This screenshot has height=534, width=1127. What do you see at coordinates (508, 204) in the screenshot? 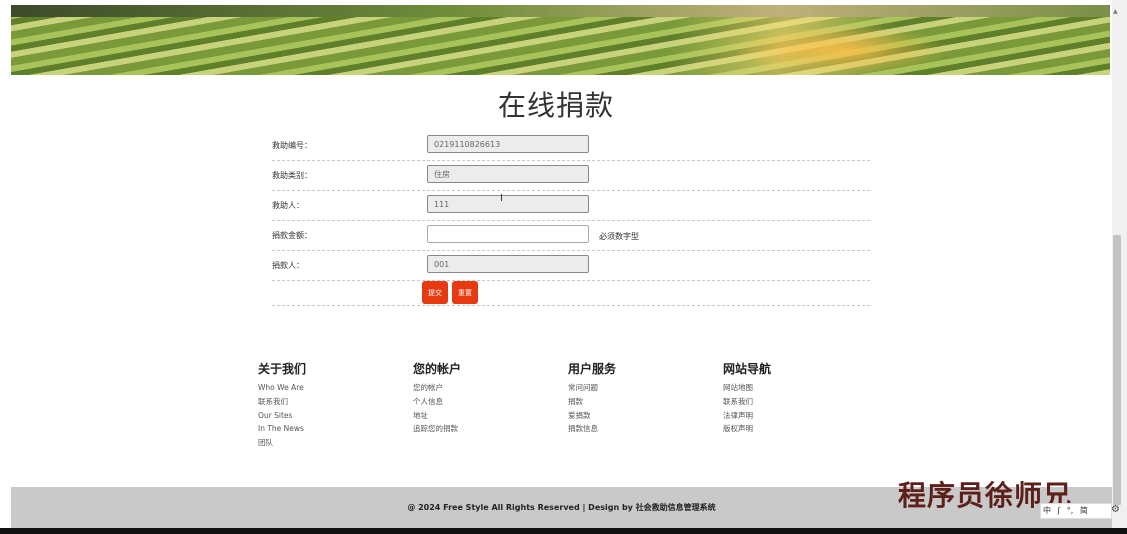
I see `rescued-person-field` at bounding box center [508, 204].